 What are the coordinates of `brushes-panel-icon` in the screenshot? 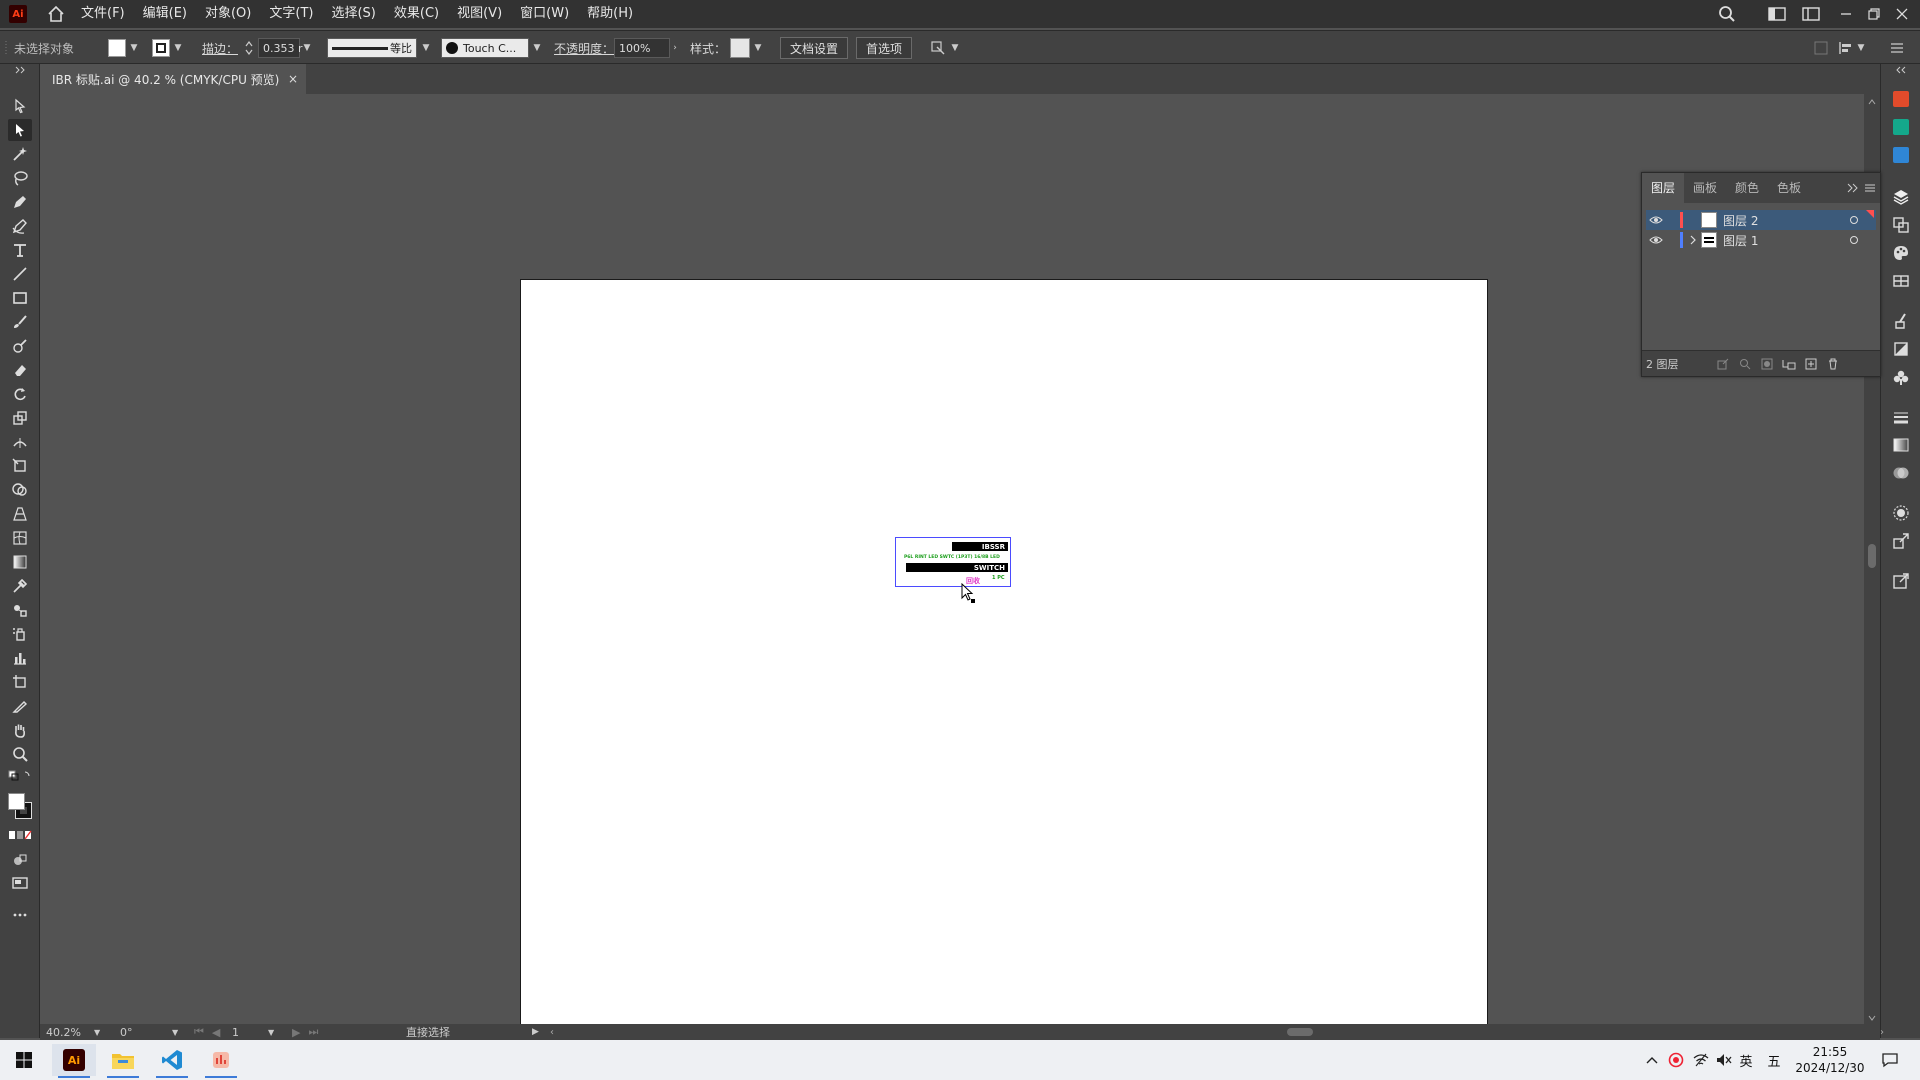 It's located at (1901, 321).